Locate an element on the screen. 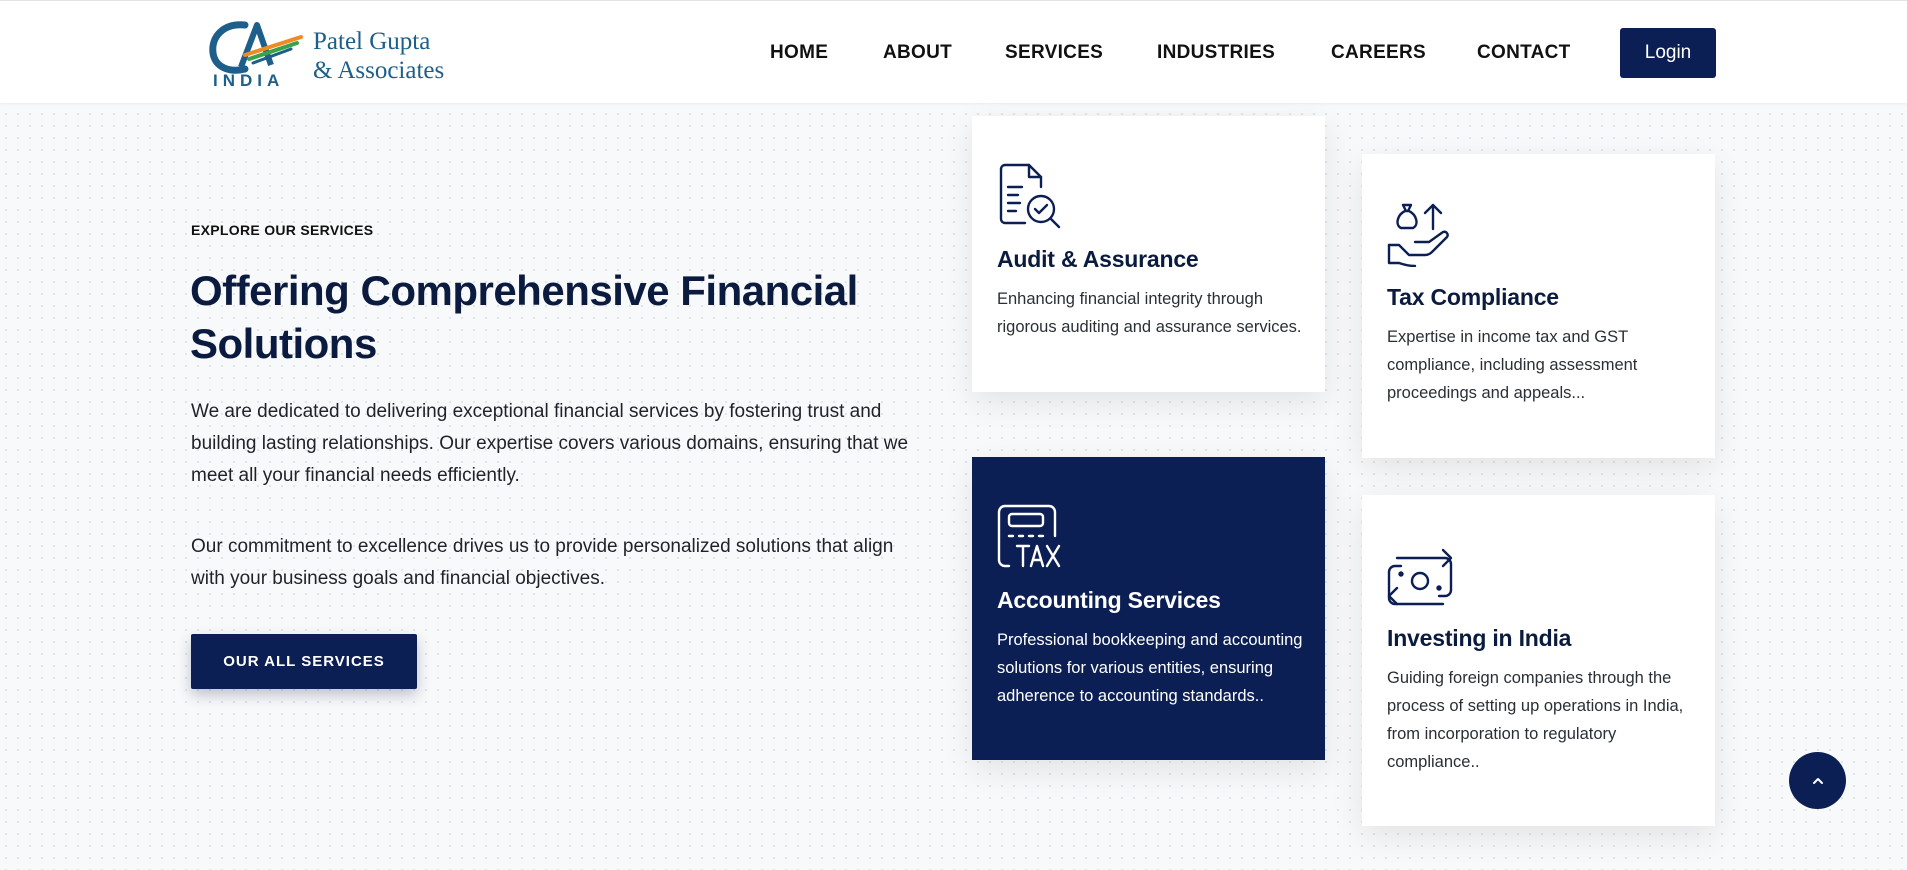 The height and width of the screenshot is (870, 1907). nav-careers: CAREERS is located at coordinates (1378, 53).